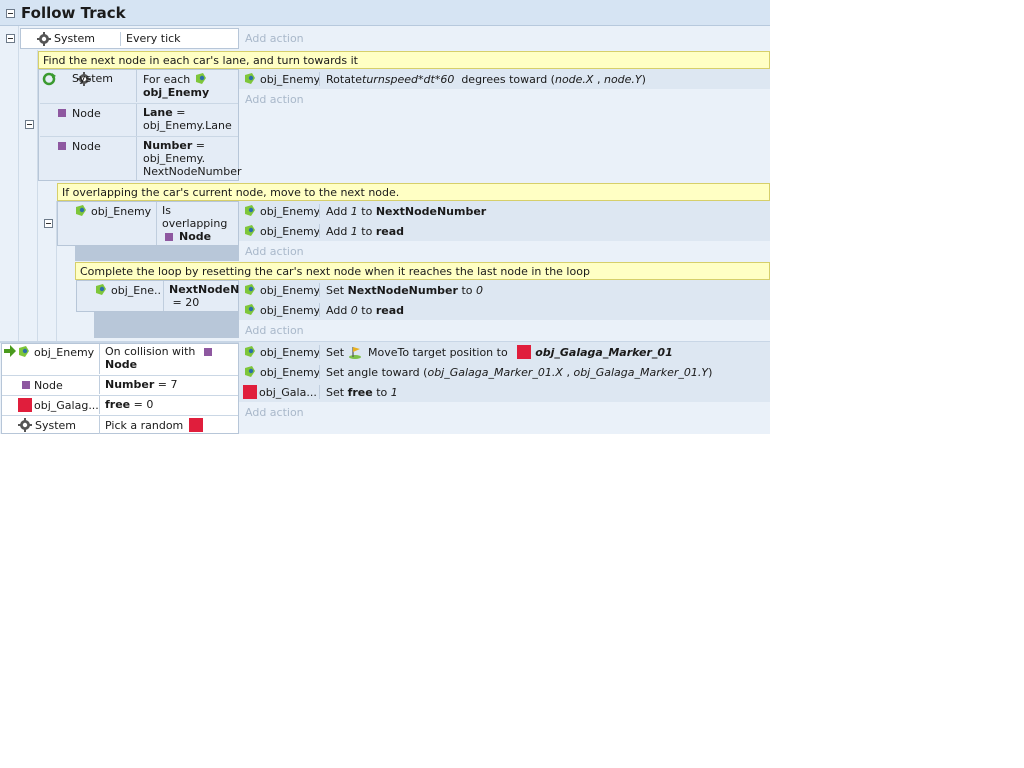 The image size is (1024, 768). I want to click on action-set-free: obj_Gala... Set free to 1, so click(504, 392).